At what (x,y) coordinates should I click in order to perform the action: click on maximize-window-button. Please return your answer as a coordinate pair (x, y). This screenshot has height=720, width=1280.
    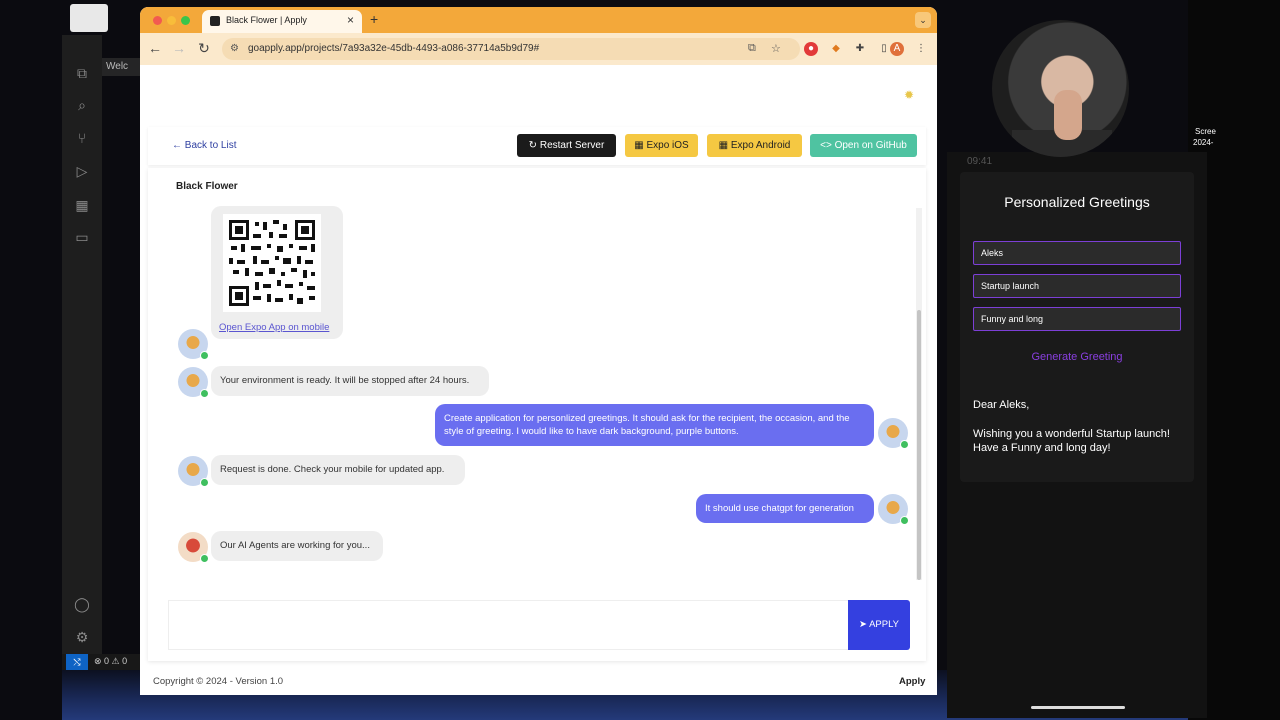
    Looking at the image, I should click on (185, 20).